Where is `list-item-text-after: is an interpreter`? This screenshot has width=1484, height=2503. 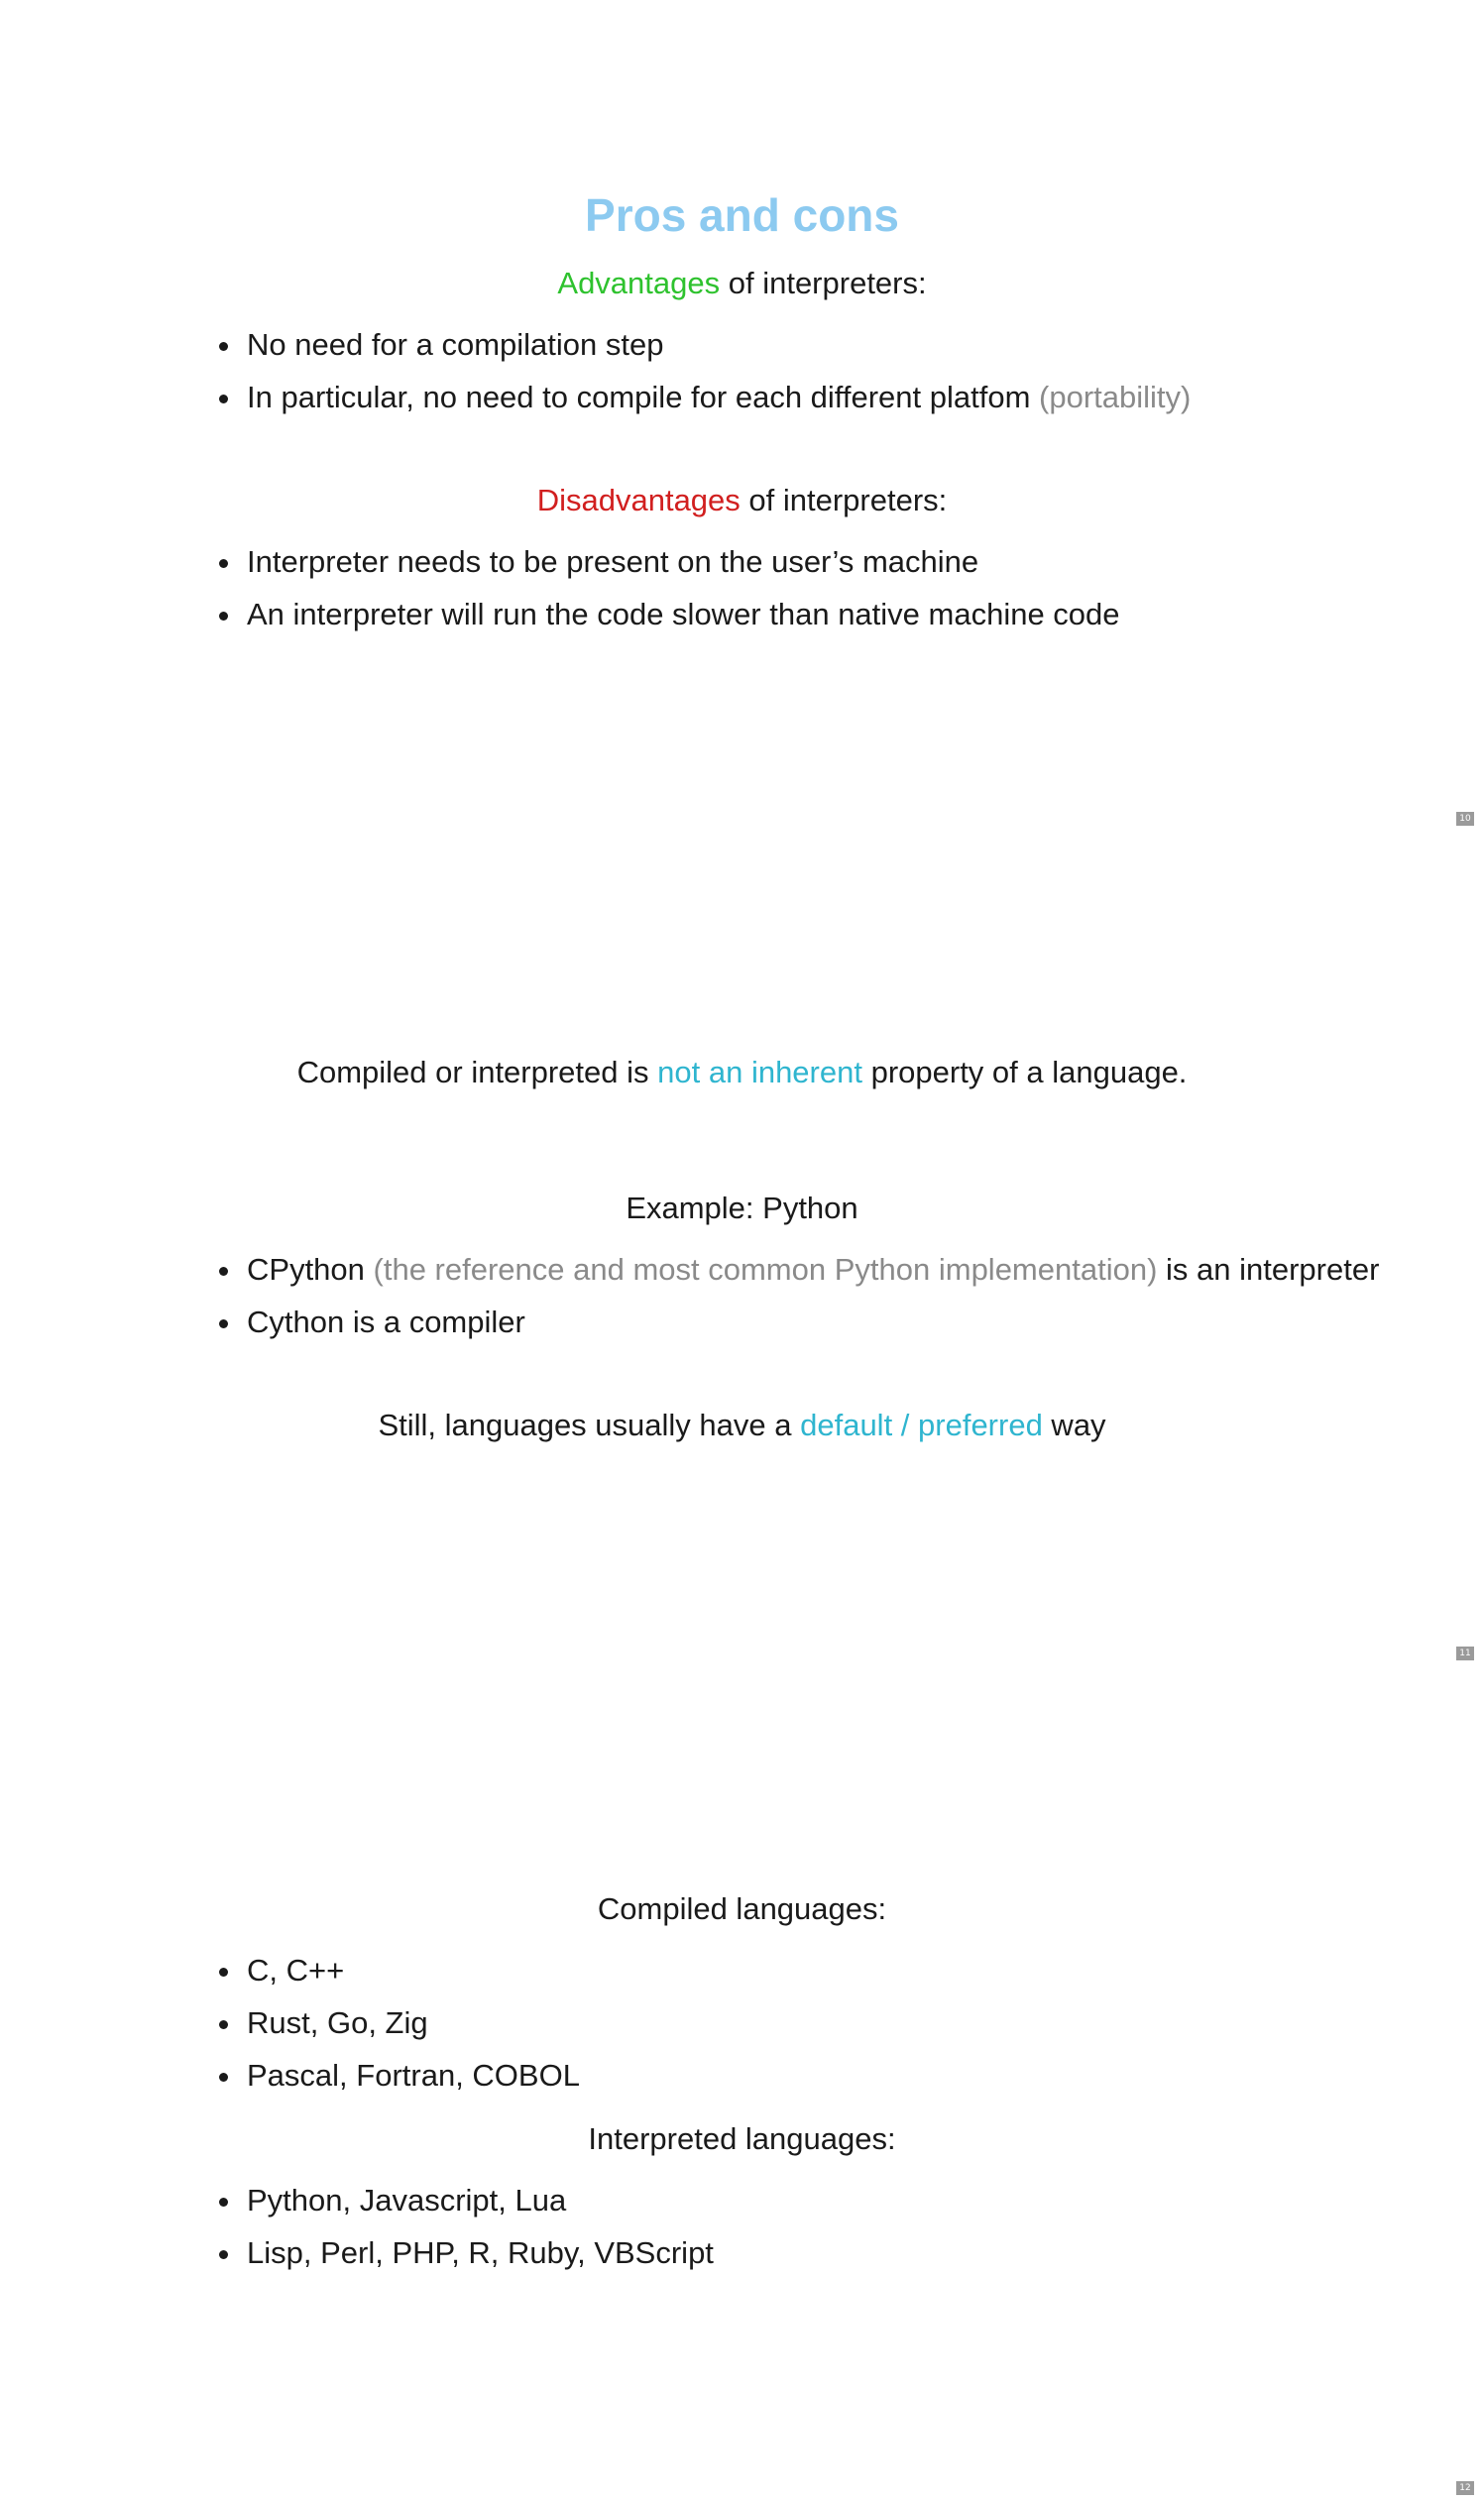 list-item-text-after: is an interpreter is located at coordinates (1268, 1269).